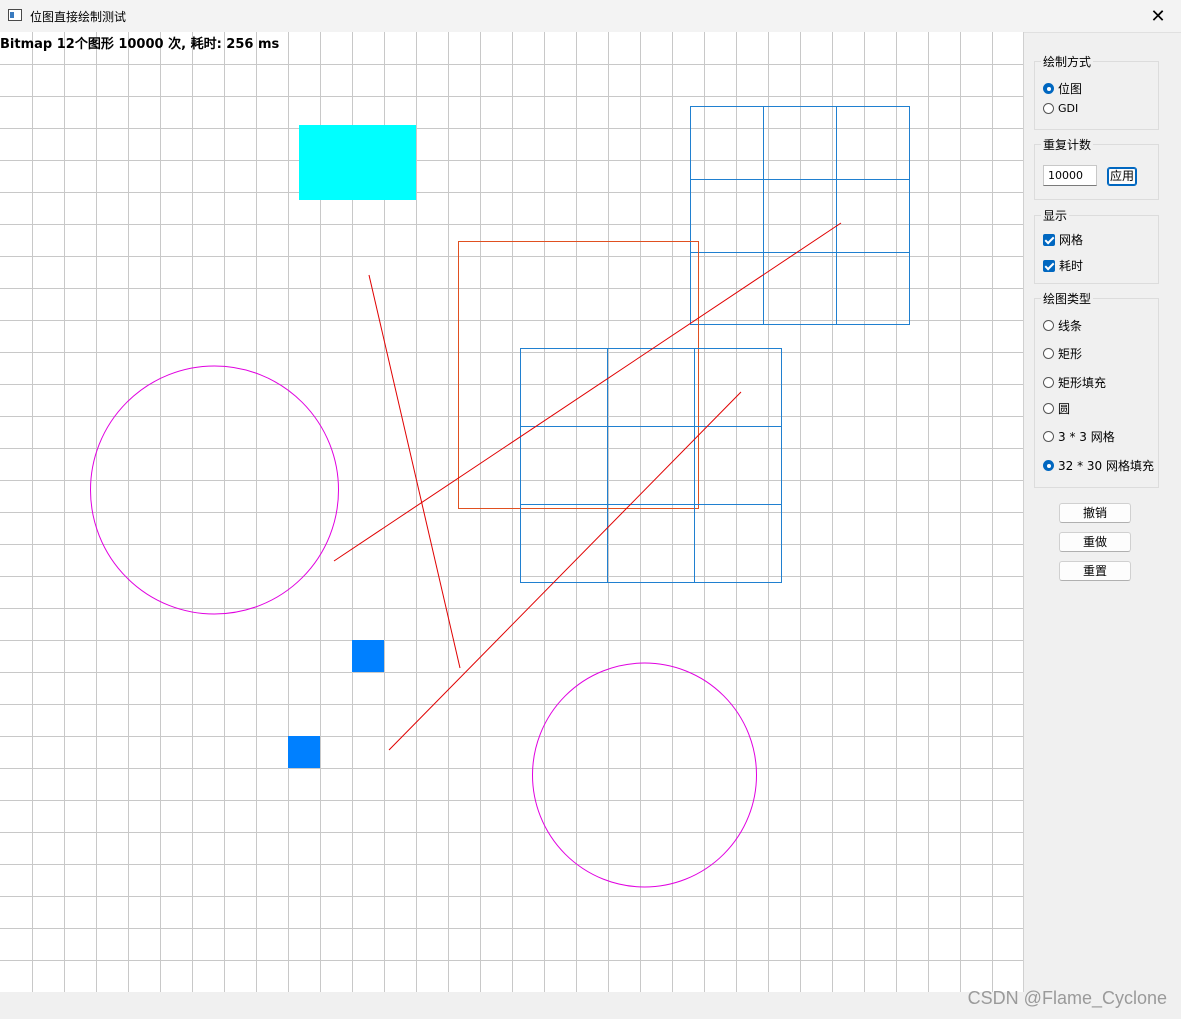 The image size is (1181, 1019). I want to click on window-app-icon, so click(15, 15).